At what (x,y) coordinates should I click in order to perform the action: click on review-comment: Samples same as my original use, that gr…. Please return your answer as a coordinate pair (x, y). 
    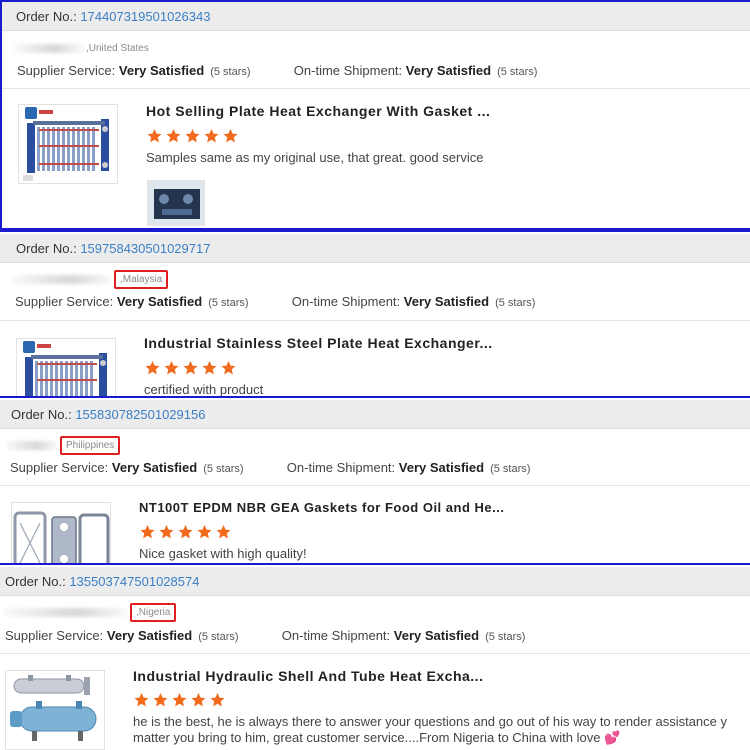
    Looking at the image, I should click on (315, 157).